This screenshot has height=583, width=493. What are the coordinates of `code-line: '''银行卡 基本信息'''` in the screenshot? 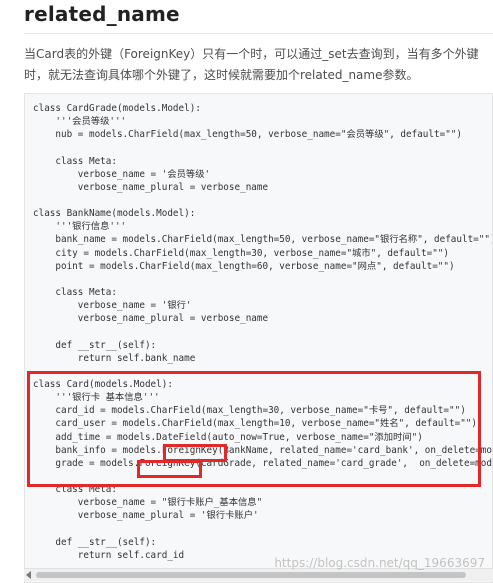 It's located at (96, 398).